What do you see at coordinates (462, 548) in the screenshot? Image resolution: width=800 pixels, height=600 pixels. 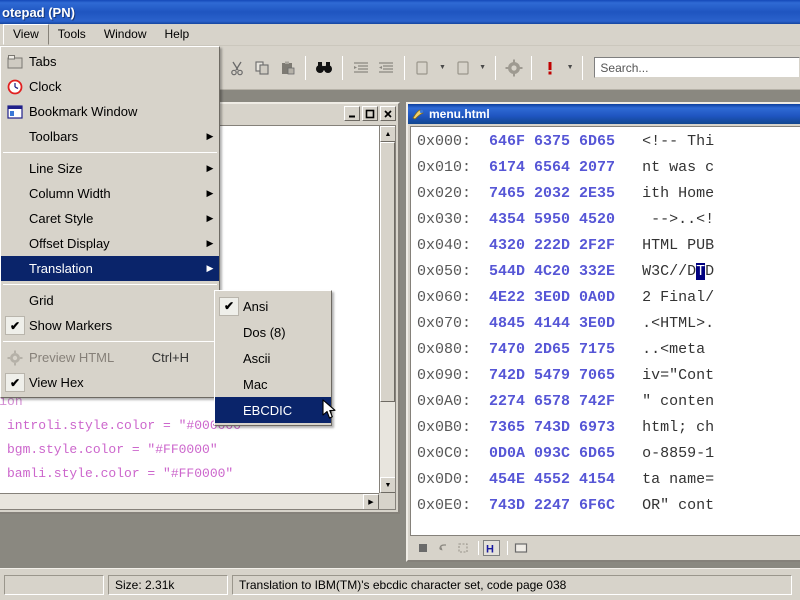 I see `select-button` at bounding box center [462, 548].